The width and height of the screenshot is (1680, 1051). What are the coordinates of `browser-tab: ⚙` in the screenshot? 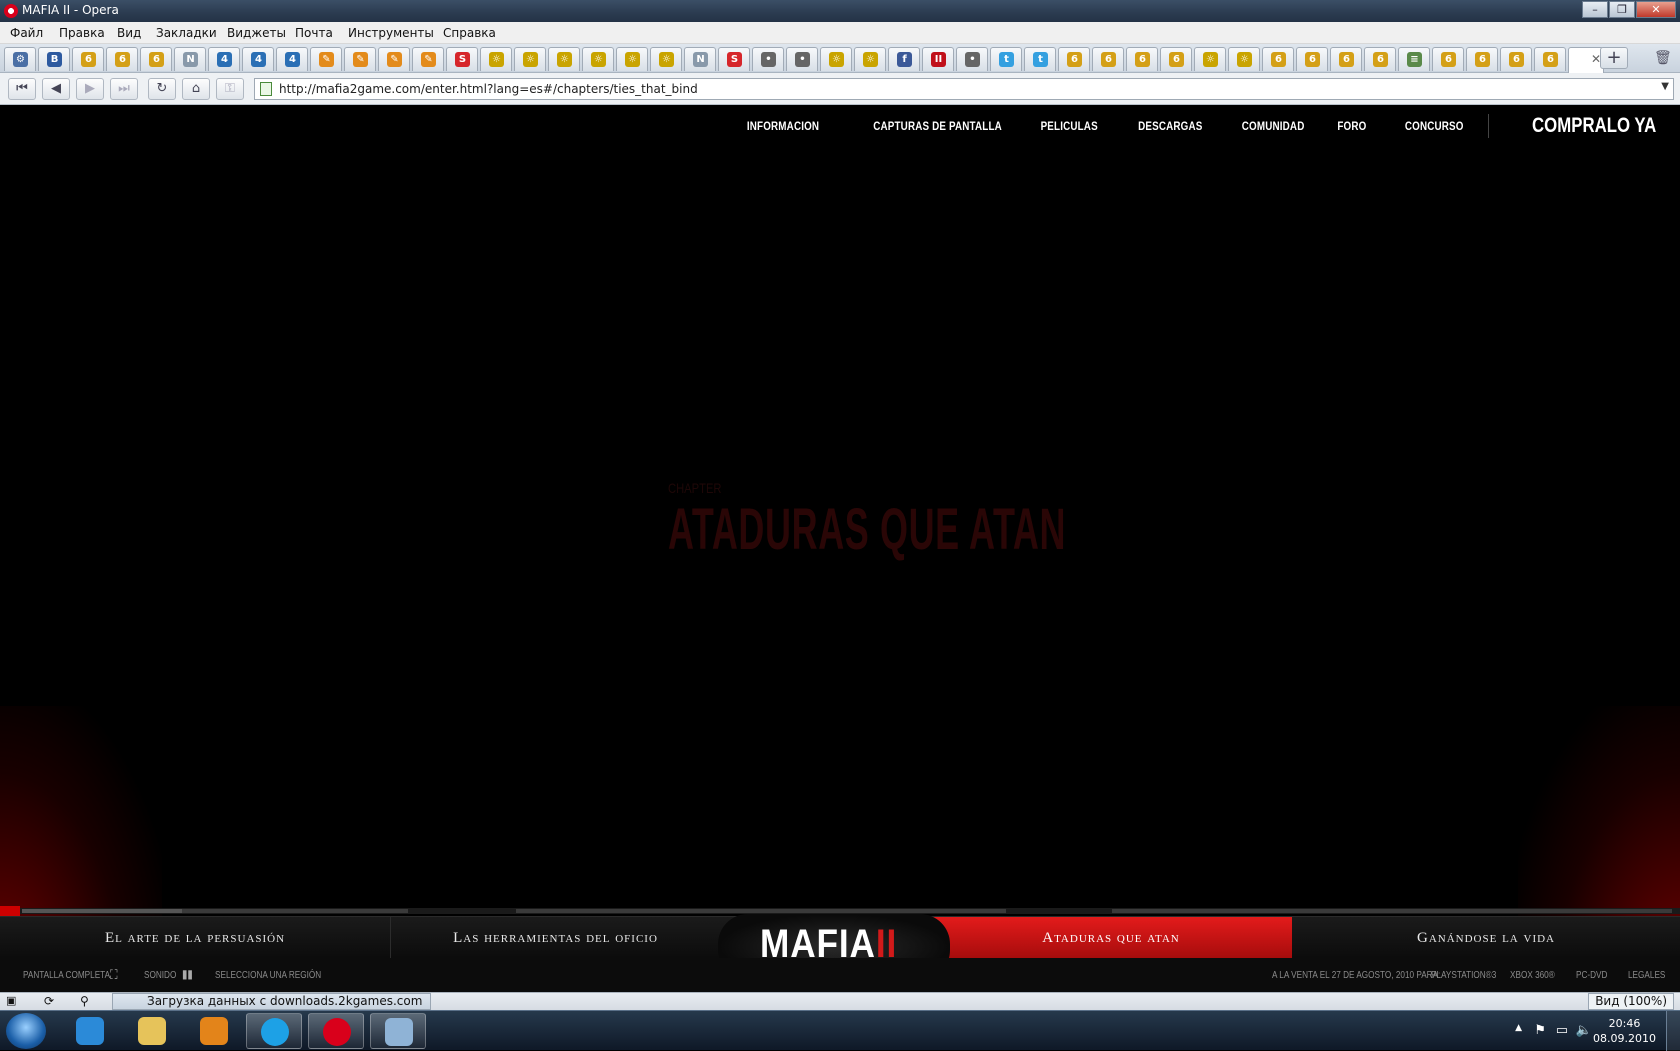 It's located at (20, 59).